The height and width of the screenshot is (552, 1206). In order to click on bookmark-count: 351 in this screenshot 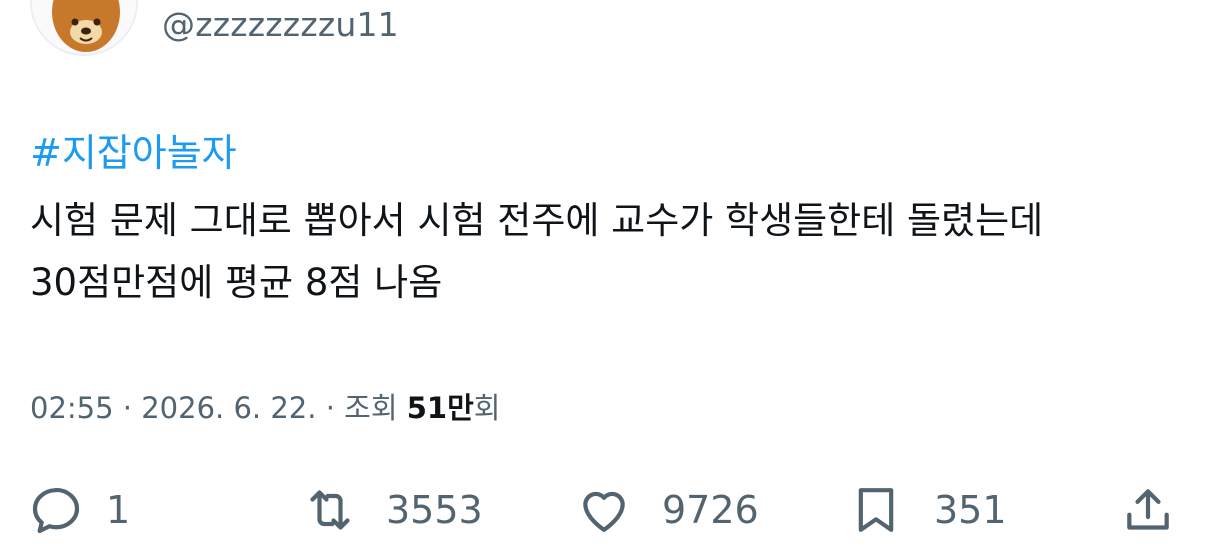, I will do `click(970, 510)`.